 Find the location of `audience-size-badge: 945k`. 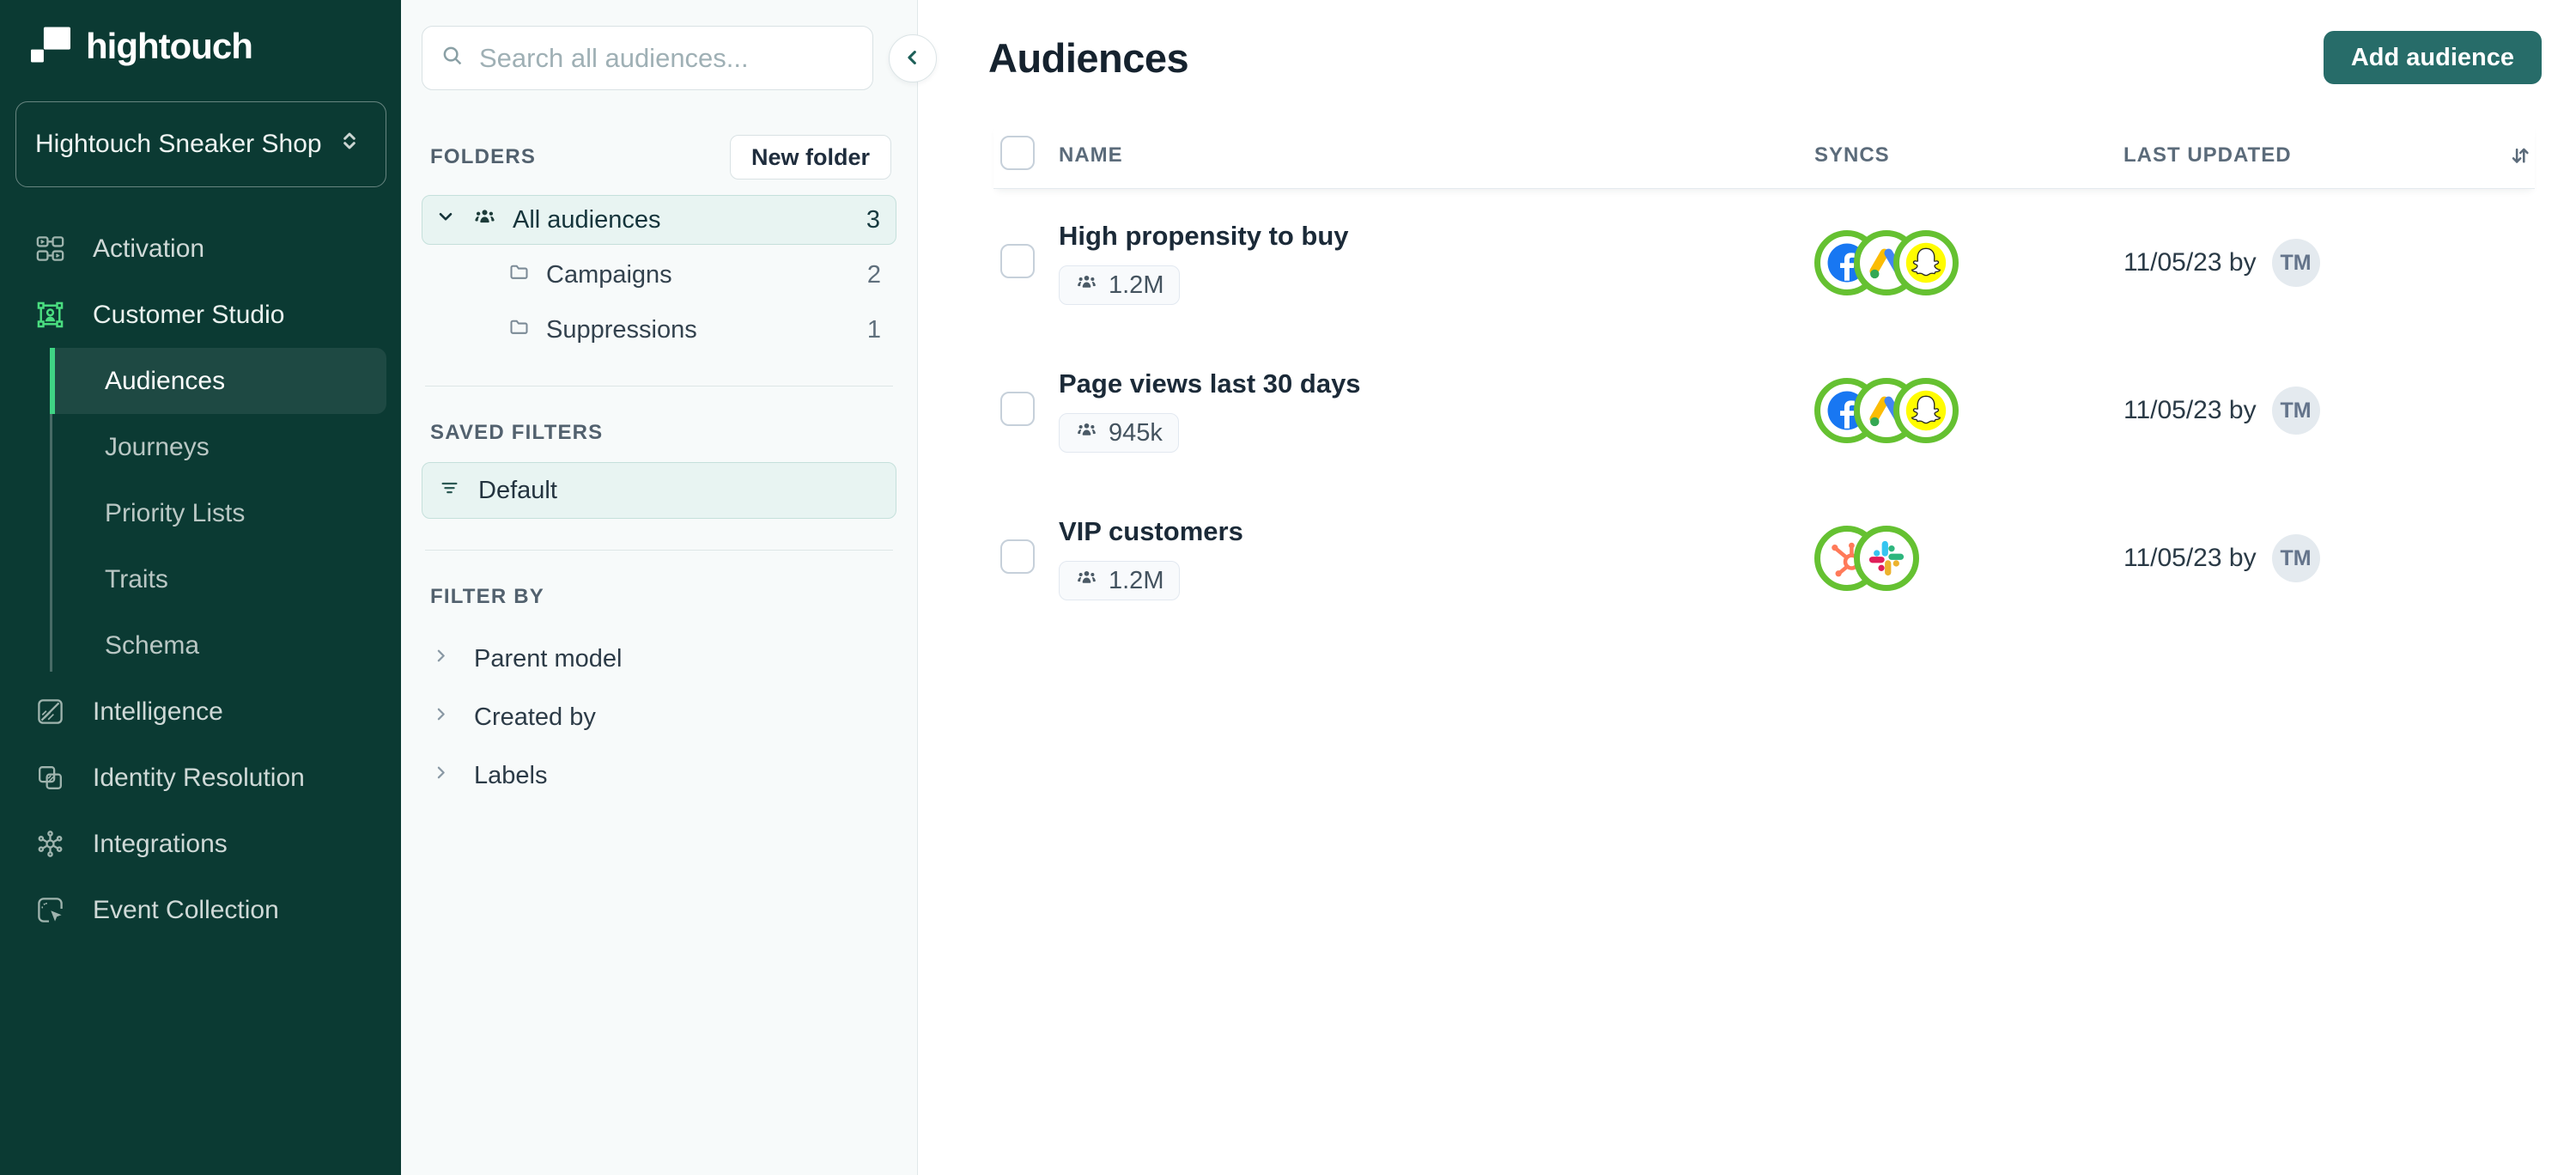

audience-size-badge: 945k is located at coordinates (1119, 433).